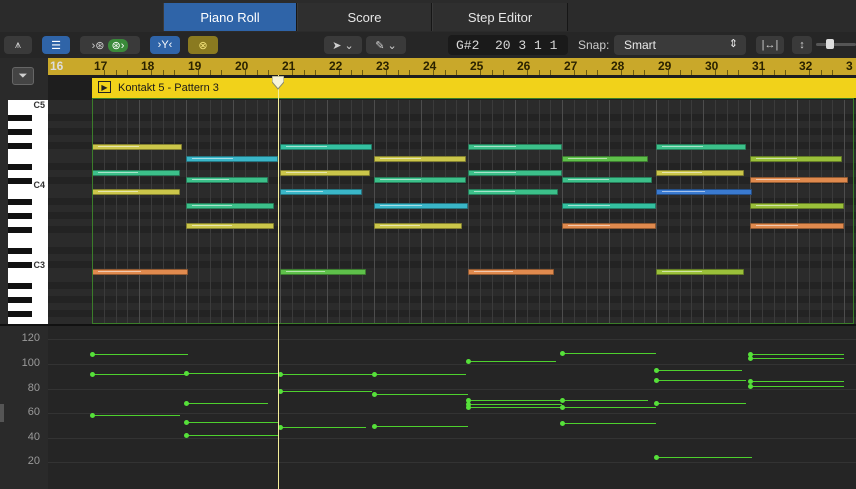 This screenshot has width=856, height=489. What do you see at coordinates (500, 17) in the screenshot?
I see `tab-step-editor: Step Editor` at bounding box center [500, 17].